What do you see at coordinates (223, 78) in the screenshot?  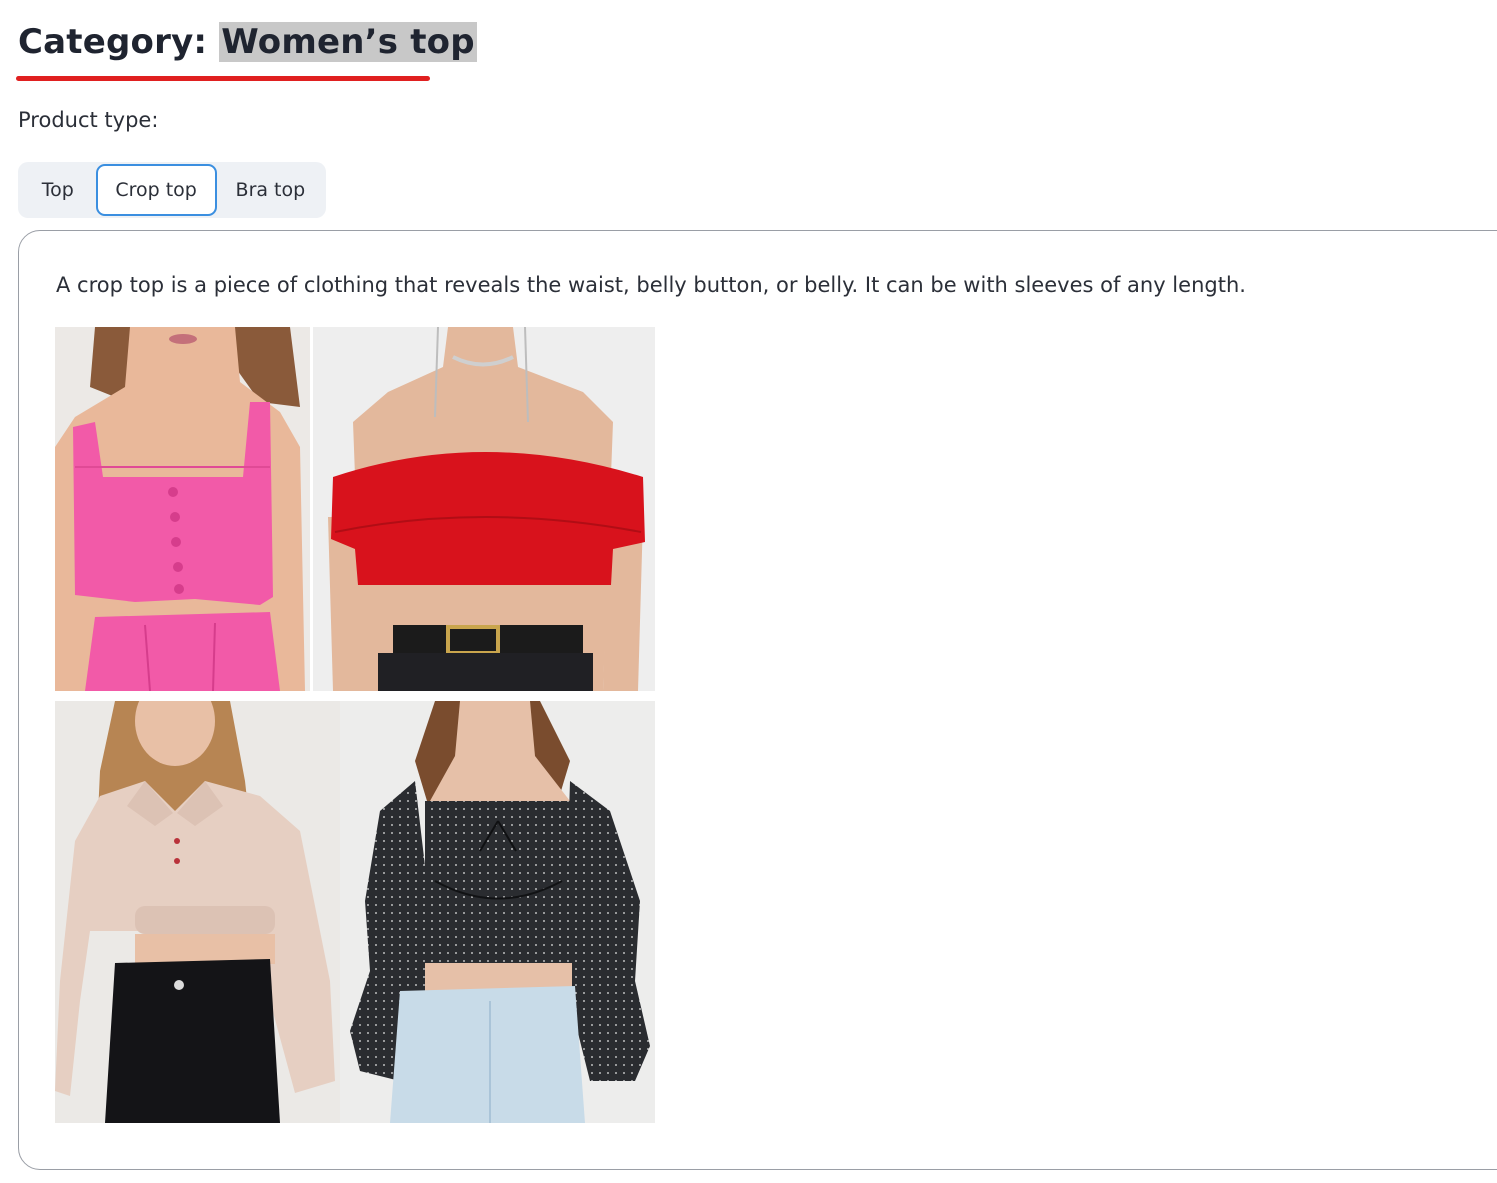 I see `title-underline` at bounding box center [223, 78].